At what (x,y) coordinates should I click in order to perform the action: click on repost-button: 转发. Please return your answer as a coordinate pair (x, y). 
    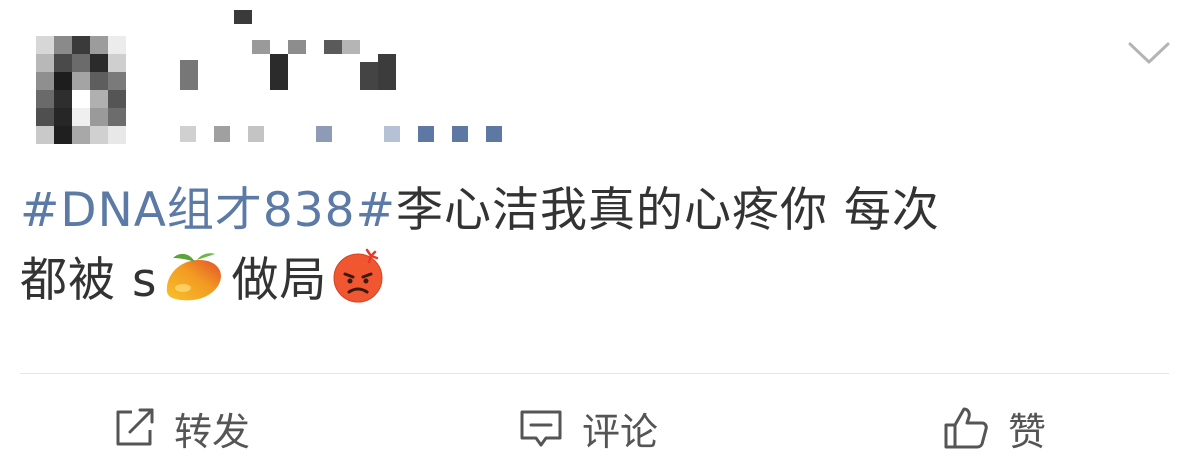
    Looking at the image, I should click on (181, 428).